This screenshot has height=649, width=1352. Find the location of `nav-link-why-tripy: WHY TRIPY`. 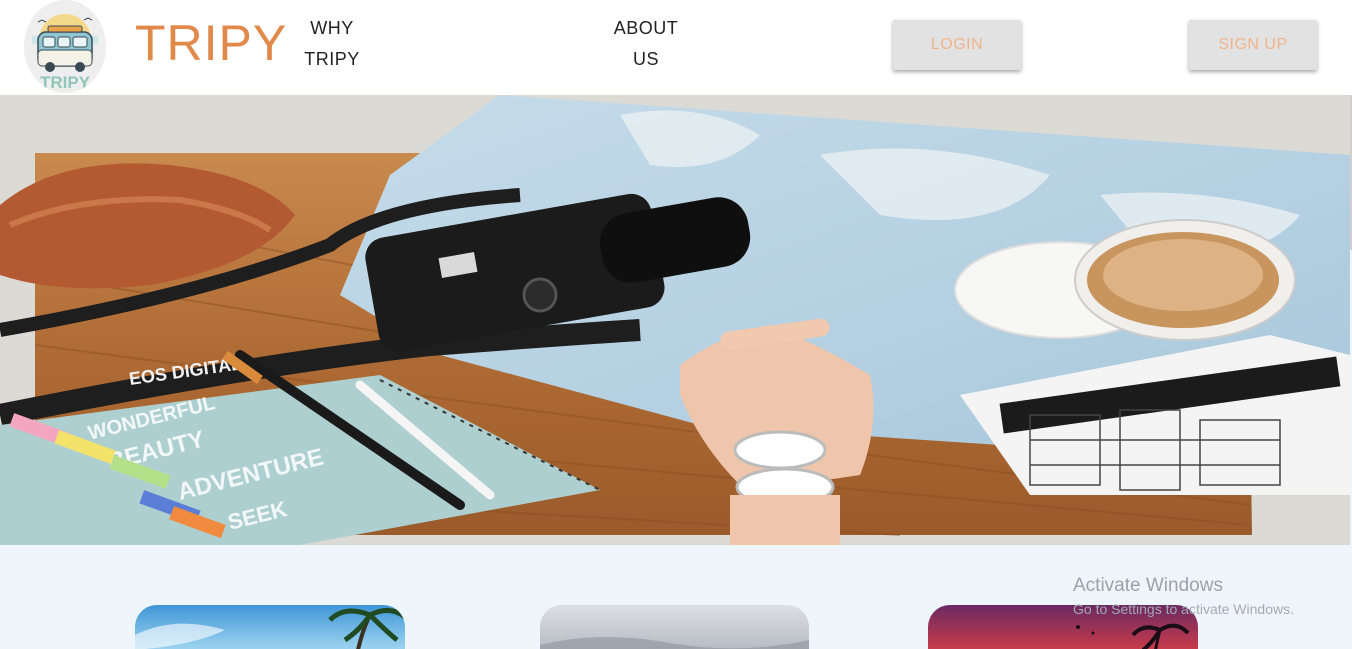

nav-link-why-tripy: WHY TRIPY is located at coordinates (332, 44).